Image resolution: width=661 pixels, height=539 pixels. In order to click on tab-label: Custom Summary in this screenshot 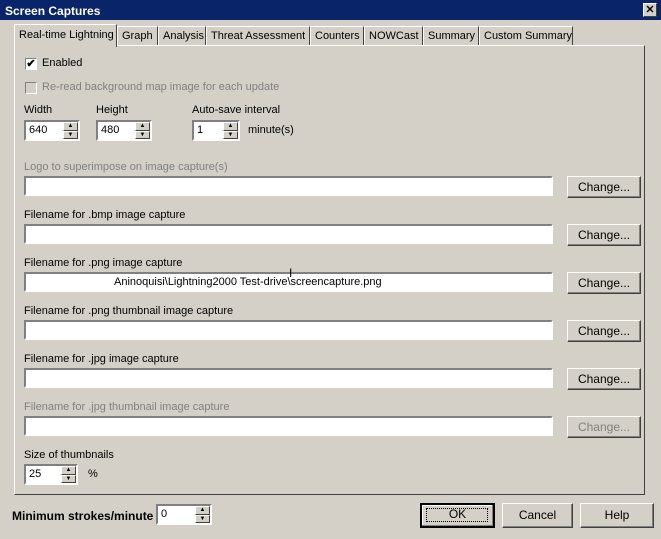, I will do `click(528, 36)`.